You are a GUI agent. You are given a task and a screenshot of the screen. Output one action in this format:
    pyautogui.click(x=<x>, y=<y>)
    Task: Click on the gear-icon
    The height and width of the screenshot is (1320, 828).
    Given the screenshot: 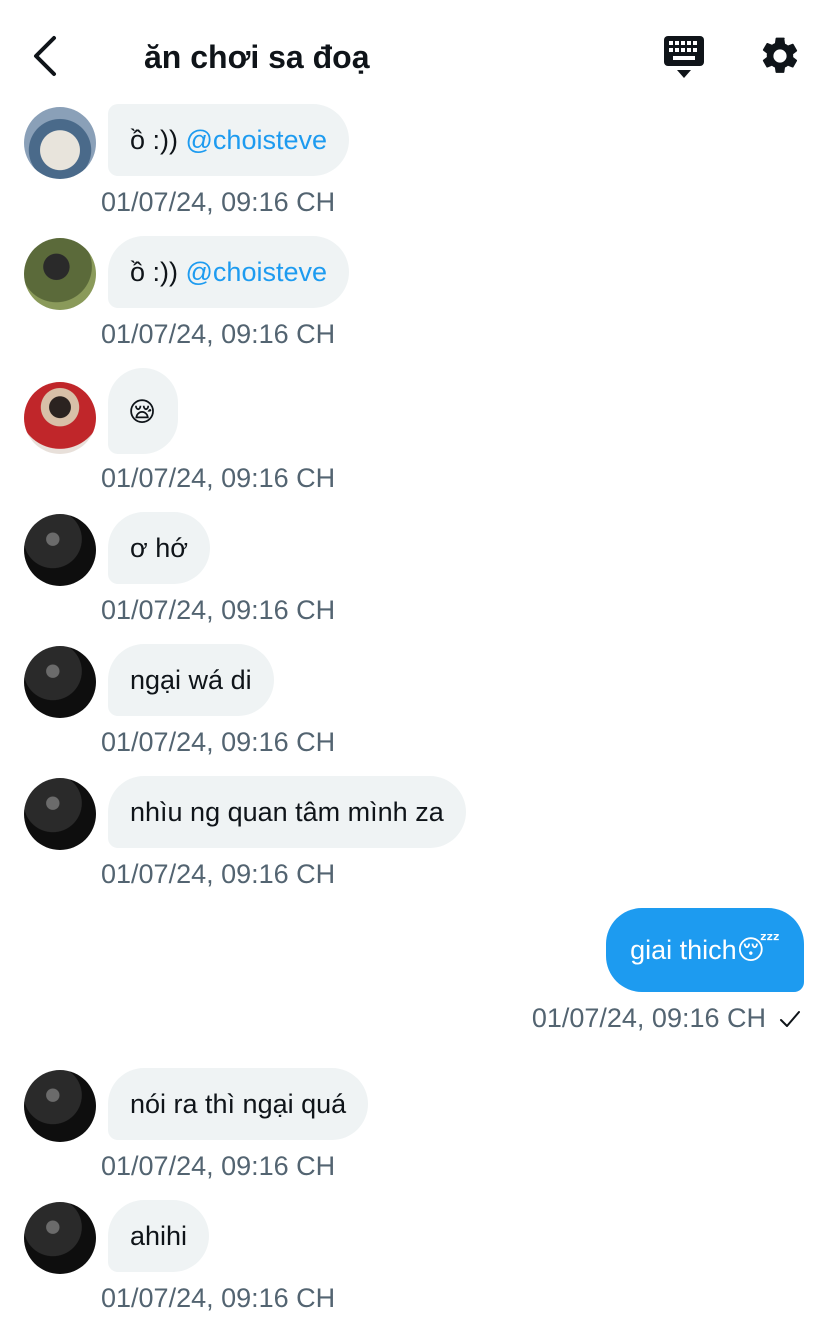 What is the action you would take?
    pyautogui.click(x=780, y=55)
    